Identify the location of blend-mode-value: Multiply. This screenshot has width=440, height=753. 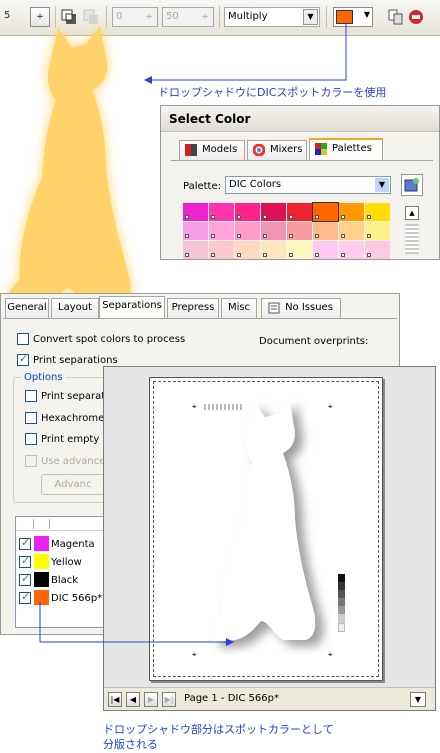
(248, 16).